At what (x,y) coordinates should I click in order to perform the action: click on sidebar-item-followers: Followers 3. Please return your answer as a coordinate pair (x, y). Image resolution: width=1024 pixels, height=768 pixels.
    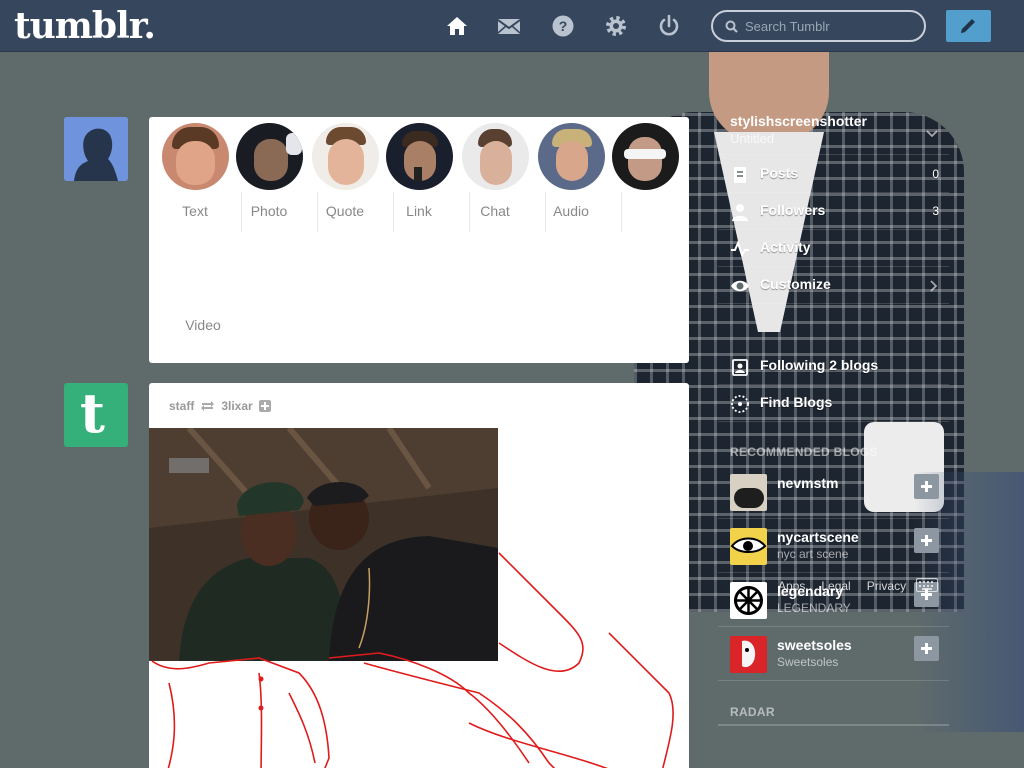
    Looking at the image, I should click on (833, 211).